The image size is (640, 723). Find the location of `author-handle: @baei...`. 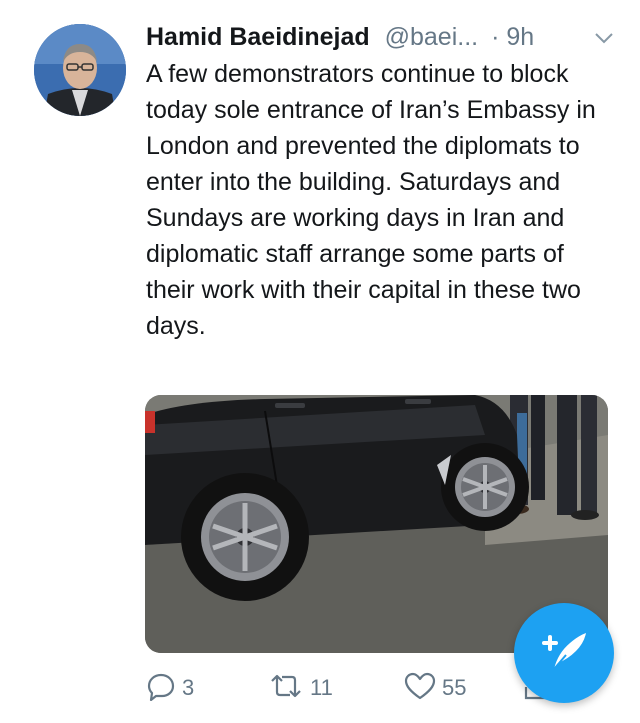

author-handle: @baei... is located at coordinates (431, 37).